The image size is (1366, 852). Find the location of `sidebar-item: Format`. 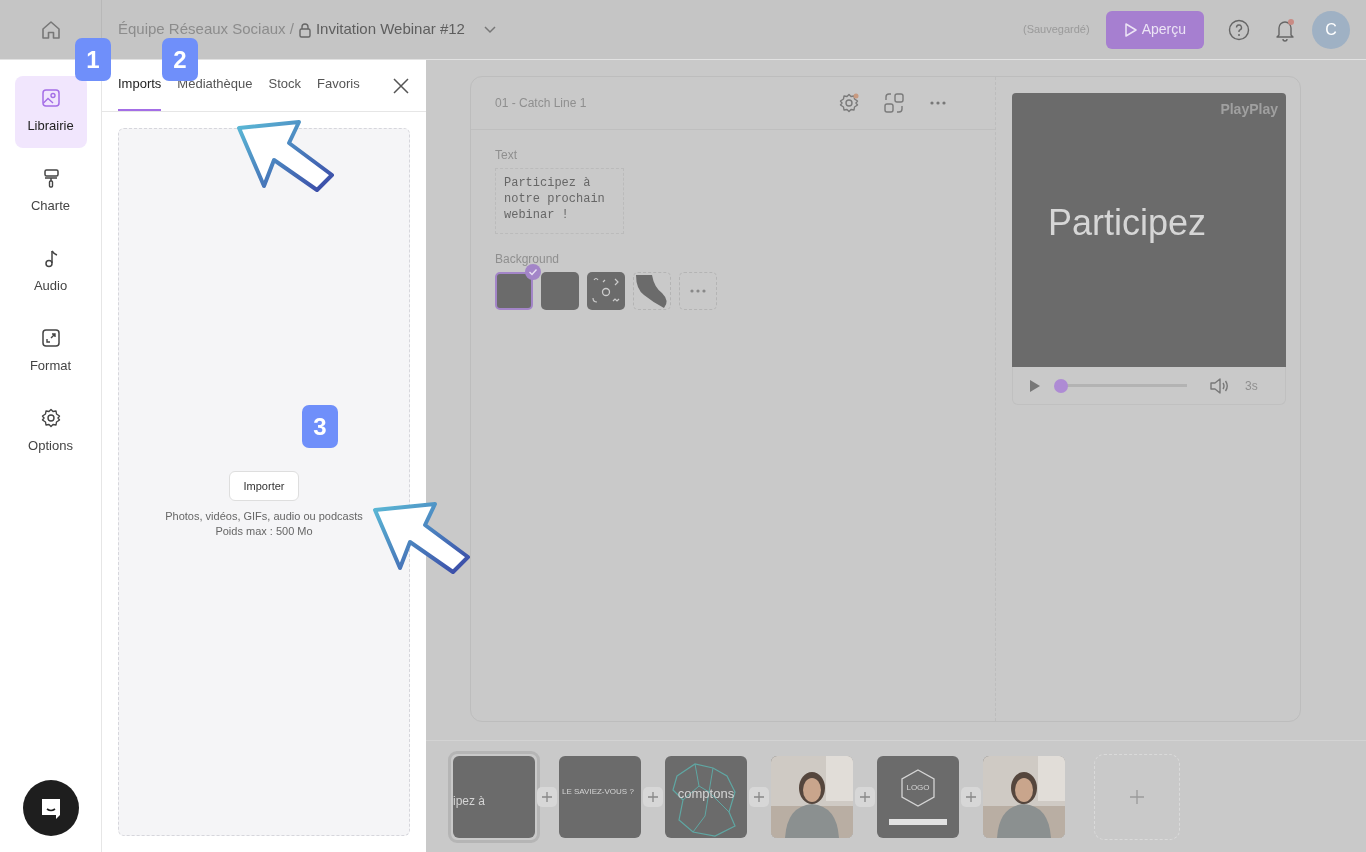

sidebar-item: Format is located at coordinates (50, 352).